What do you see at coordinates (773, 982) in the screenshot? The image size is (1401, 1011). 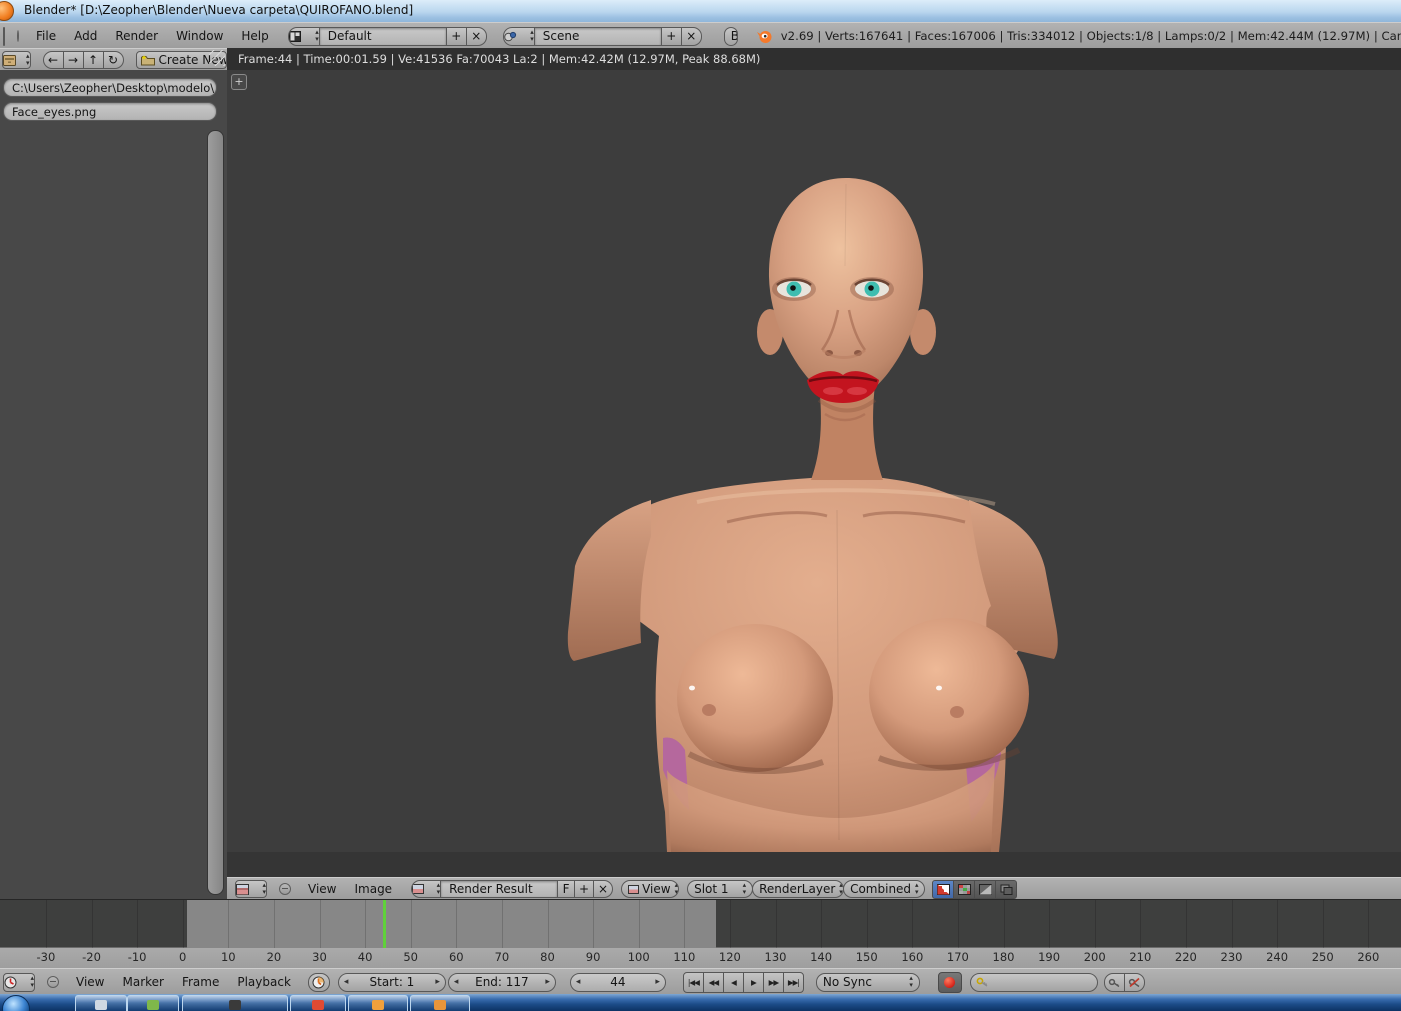 I see `playback-button-4: ▶▶` at bounding box center [773, 982].